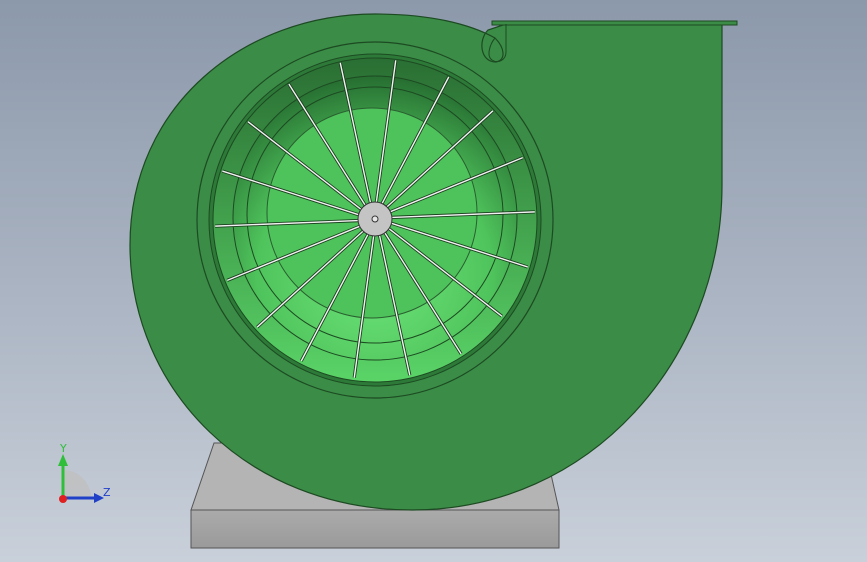 The image size is (867, 562). I want to click on base-front-face, so click(375, 529).